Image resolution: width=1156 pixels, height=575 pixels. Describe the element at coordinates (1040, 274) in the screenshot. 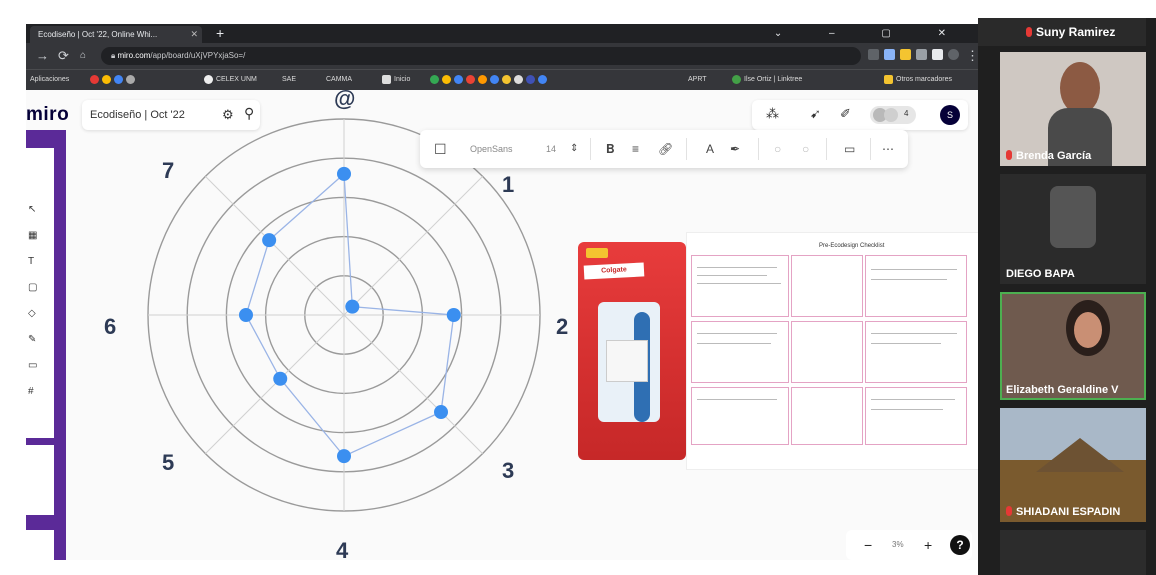

I see `participant-name: DIEGO BAPA` at that location.